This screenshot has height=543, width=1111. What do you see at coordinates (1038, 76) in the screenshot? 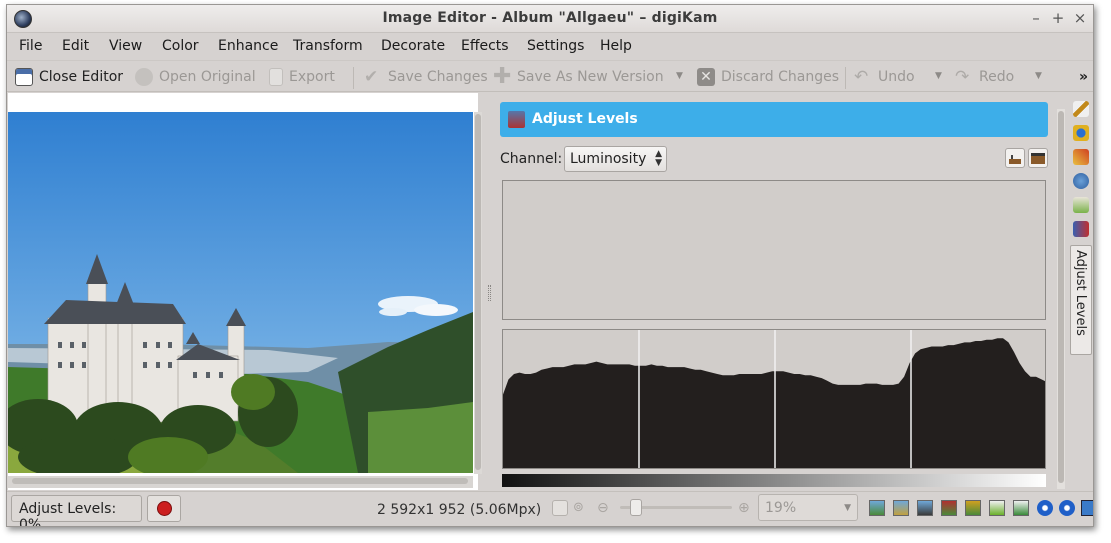
I see `redo-dropdown-arrow: ▼` at bounding box center [1038, 76].